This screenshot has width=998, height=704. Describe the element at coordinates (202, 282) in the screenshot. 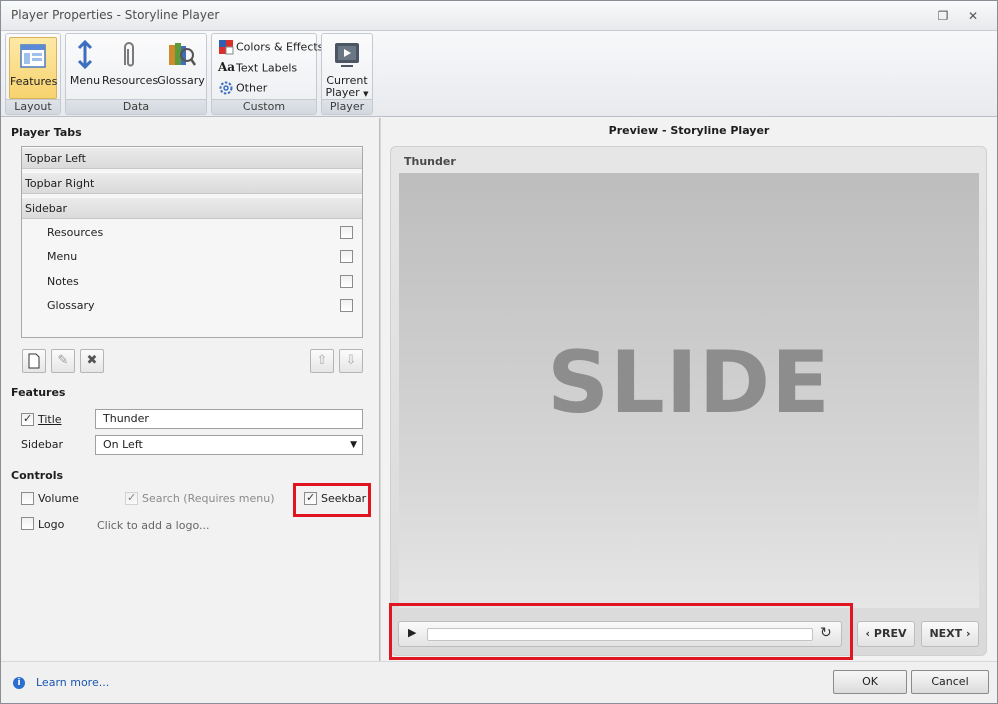

I see `list-item: Notes` at that location.